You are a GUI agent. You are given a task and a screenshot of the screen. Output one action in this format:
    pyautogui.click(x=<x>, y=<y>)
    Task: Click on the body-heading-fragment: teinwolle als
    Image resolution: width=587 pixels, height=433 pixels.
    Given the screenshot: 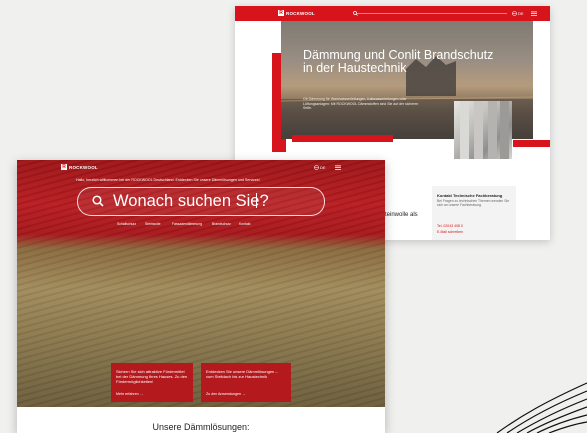 What is the action you would take?
    pyautogui.click(x=401, y=215)
    